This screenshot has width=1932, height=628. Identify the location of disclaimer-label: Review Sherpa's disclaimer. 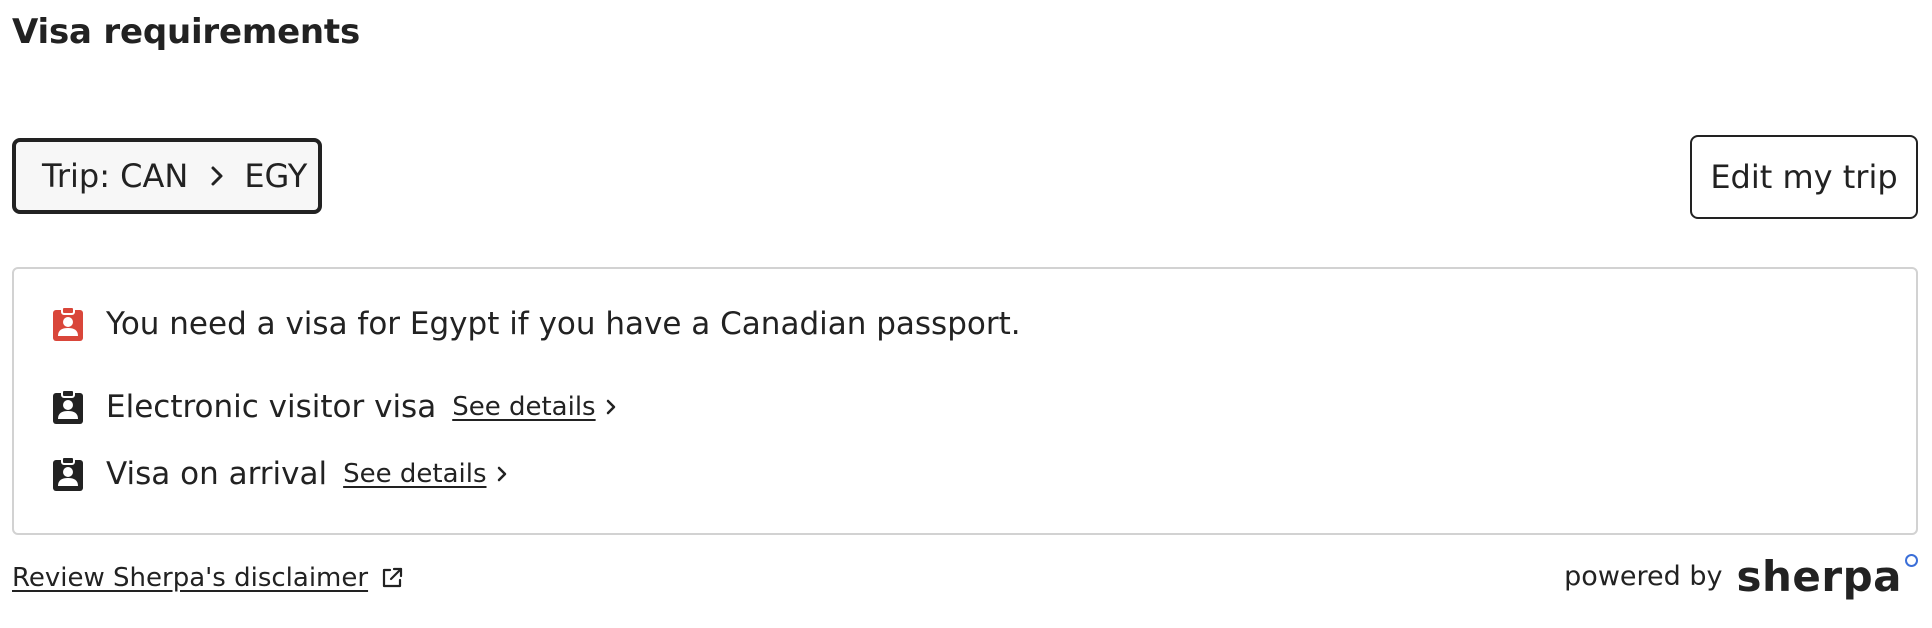
(190, 578).